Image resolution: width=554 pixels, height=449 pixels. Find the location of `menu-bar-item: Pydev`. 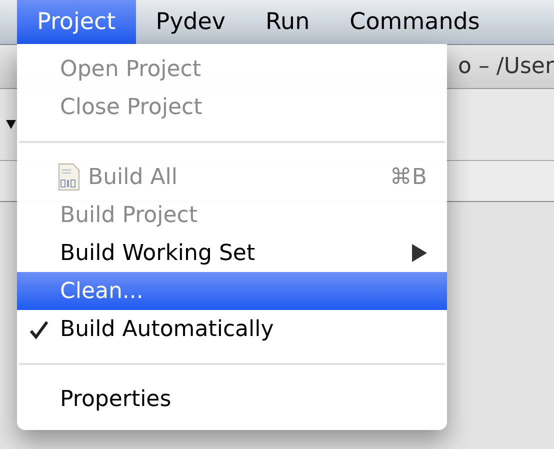

menu-bar-item: Pydev is located at coordinates (191, 22).